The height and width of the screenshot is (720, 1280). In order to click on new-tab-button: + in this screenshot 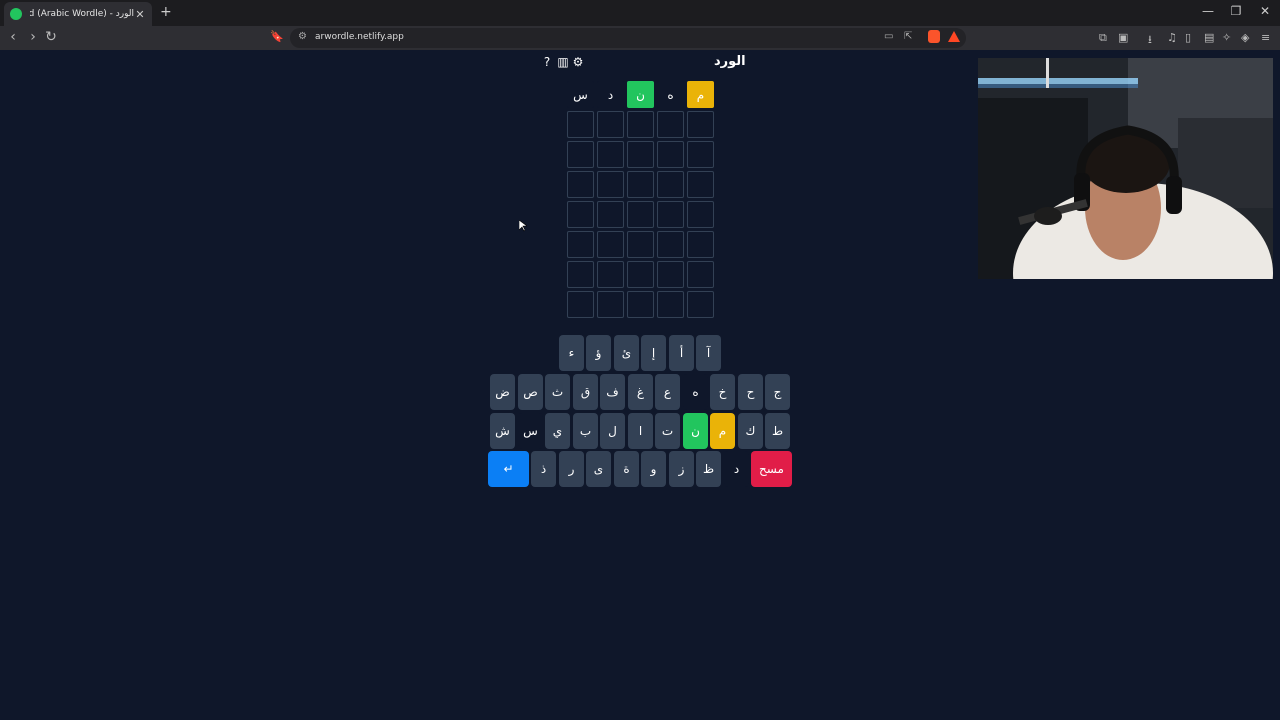, I will do `click(166, 12)`.